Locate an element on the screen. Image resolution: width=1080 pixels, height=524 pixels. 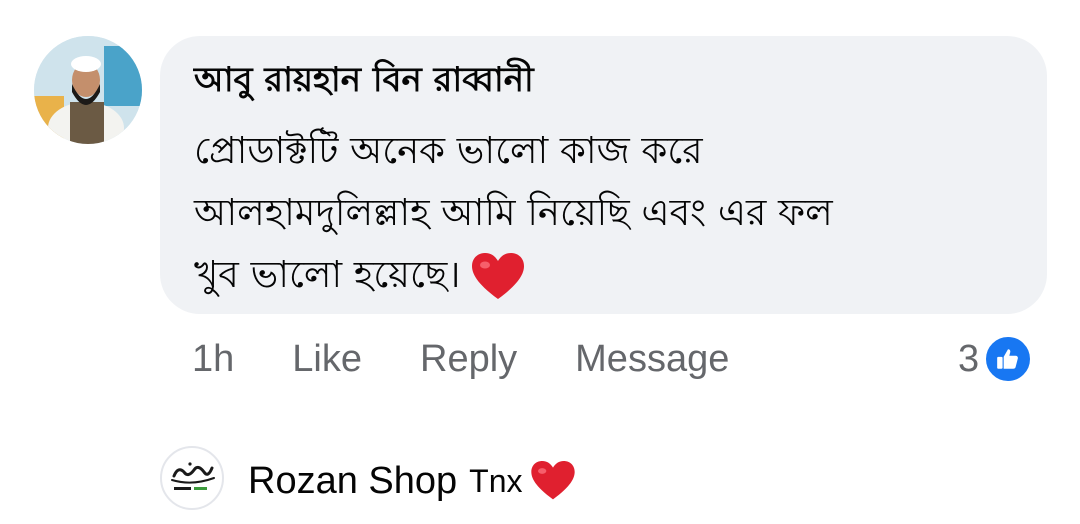
reply-comment: Rozan Shop Tnx is located at coordinates (411, 481).